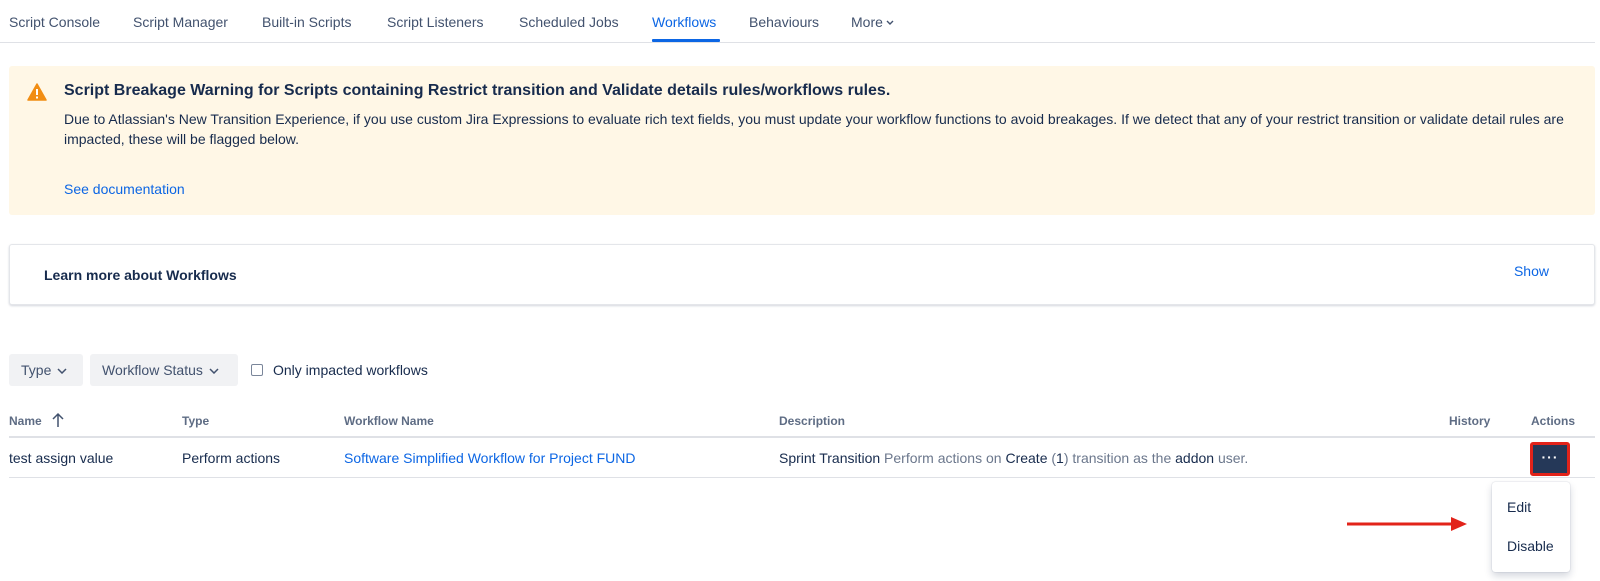  I want to click on more-icon: ···, so click(1550, 457).